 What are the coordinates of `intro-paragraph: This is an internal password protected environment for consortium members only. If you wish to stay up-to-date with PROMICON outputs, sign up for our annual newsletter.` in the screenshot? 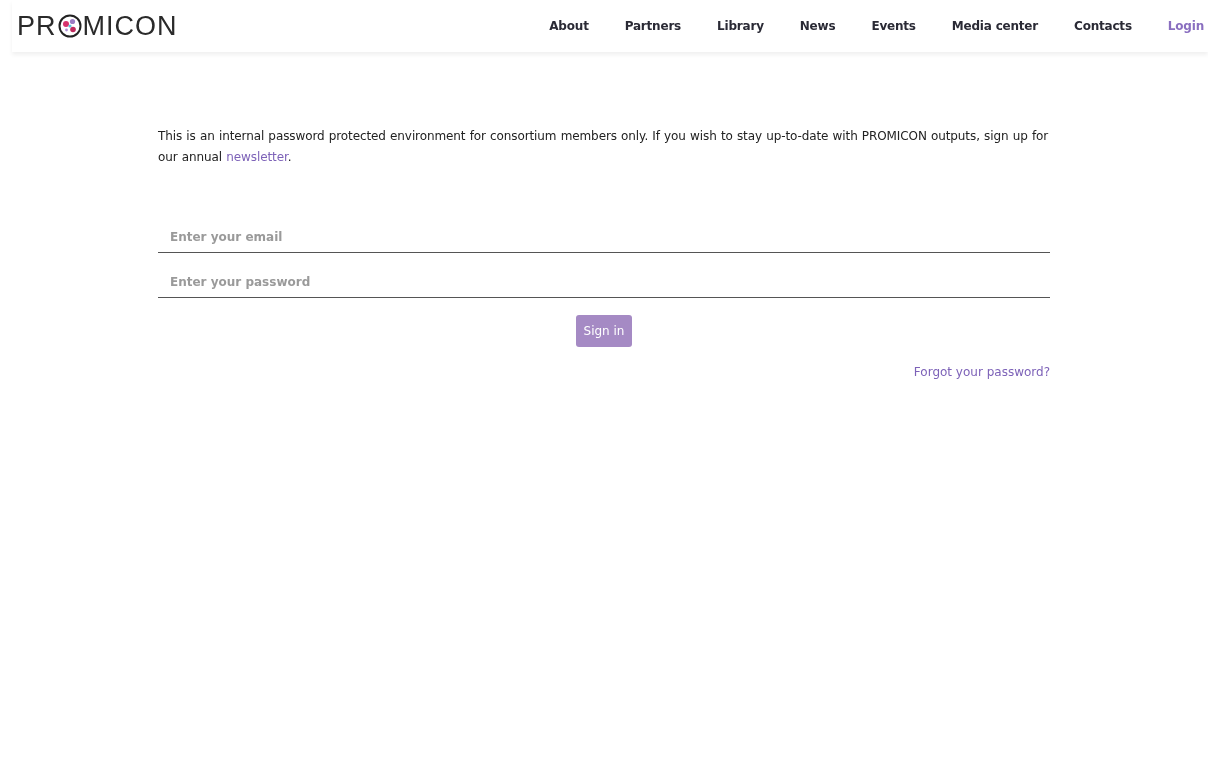 It's located at (604, 147).